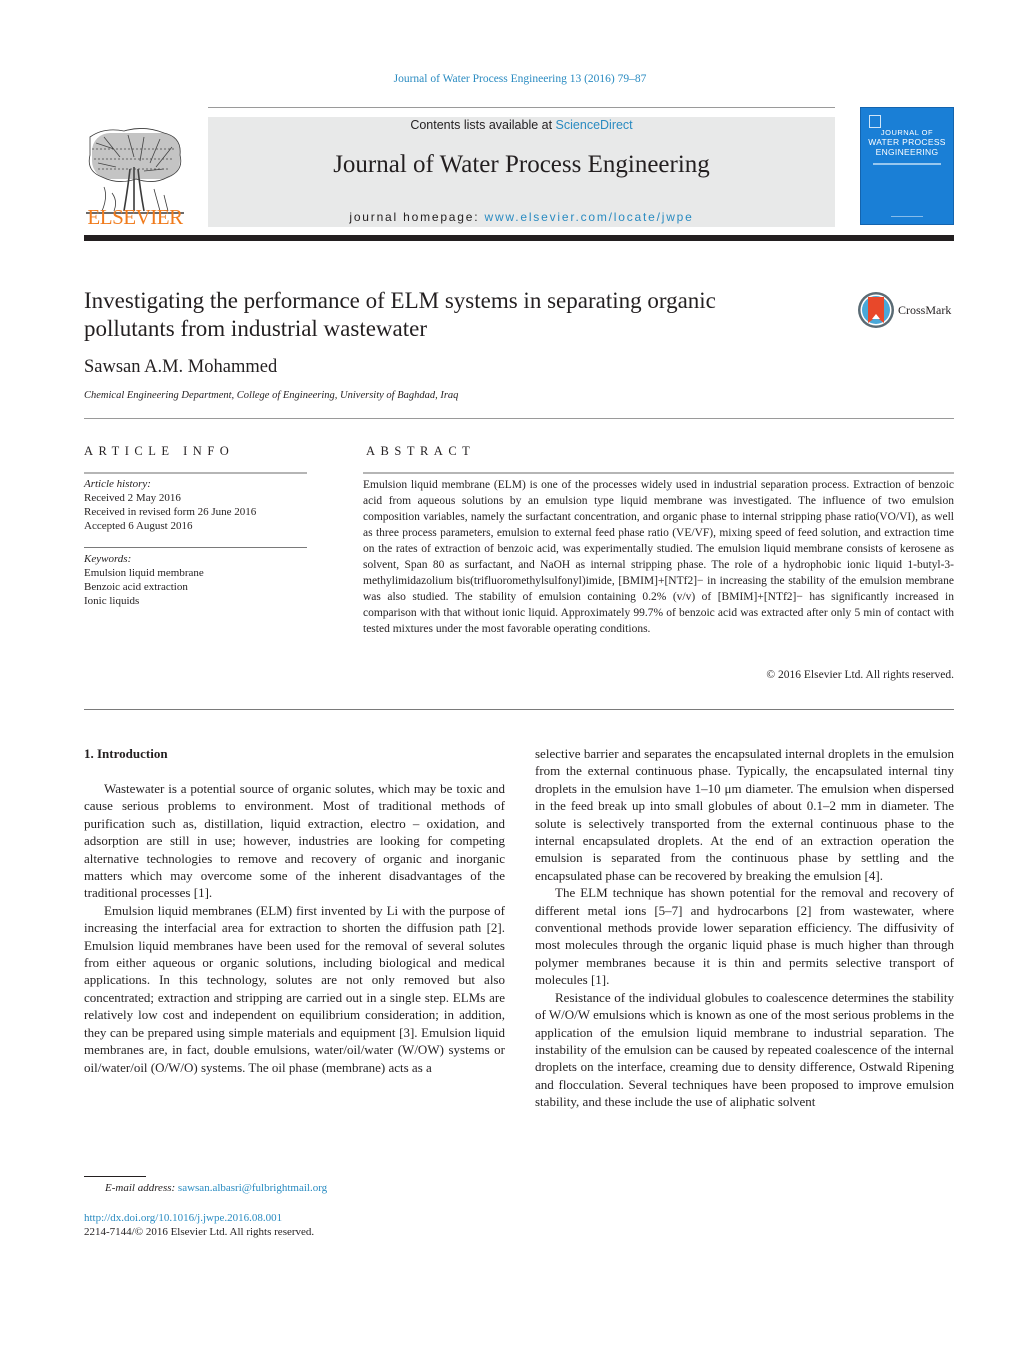 This screenshot has height=1351, width=1020. Describe the element at coordinates (521, 107) in the screenshot. I see `header-top-rule` at that location.